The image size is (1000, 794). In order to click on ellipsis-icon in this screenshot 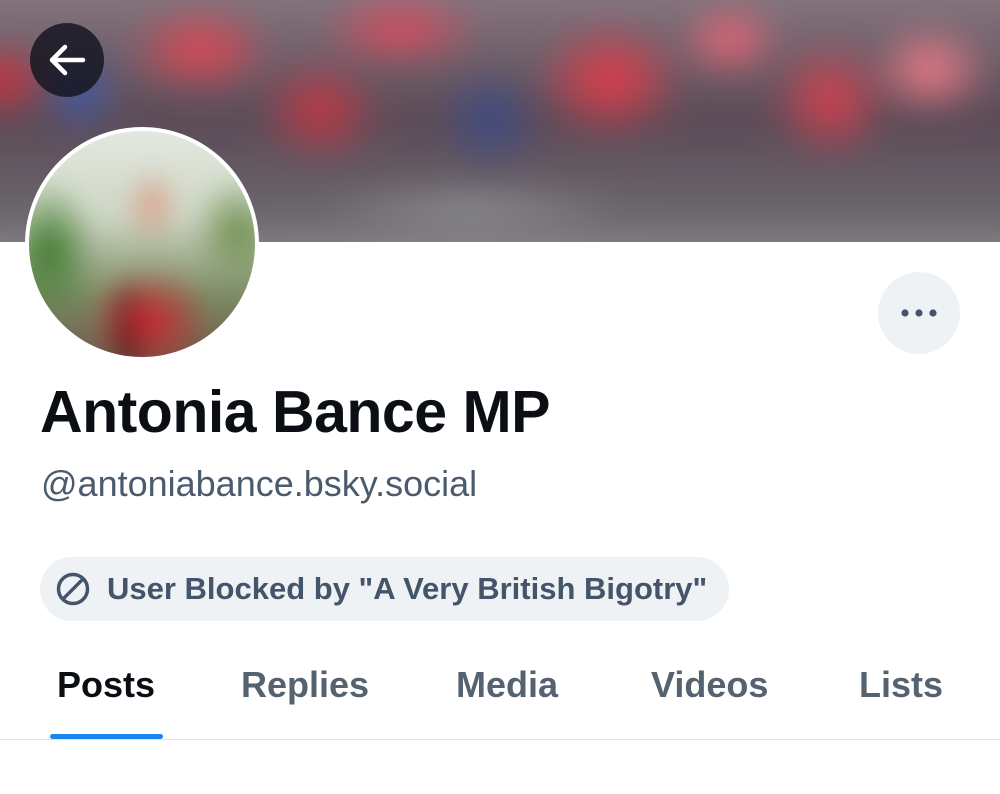, I will do `click(919, 313)`.